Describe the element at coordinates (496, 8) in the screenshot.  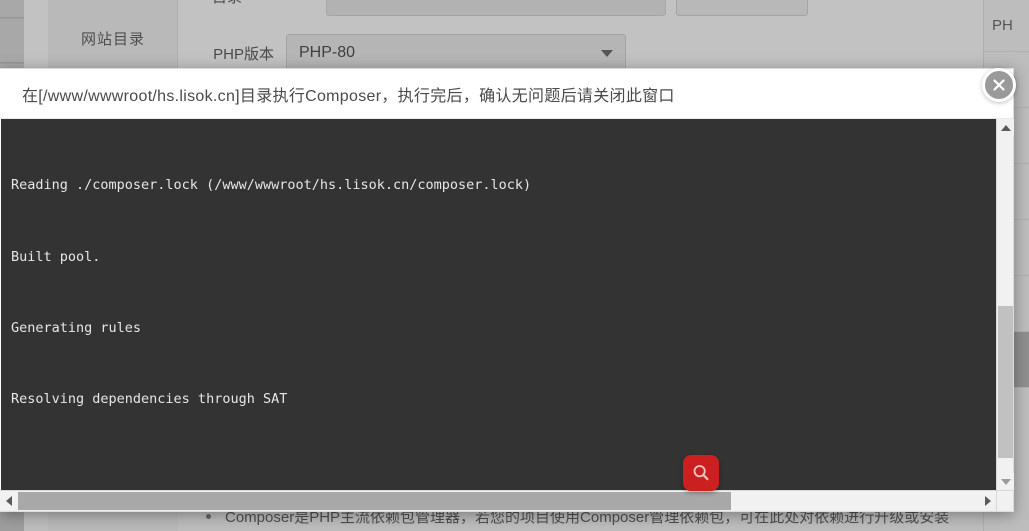
I see `background-text-input` at that location.